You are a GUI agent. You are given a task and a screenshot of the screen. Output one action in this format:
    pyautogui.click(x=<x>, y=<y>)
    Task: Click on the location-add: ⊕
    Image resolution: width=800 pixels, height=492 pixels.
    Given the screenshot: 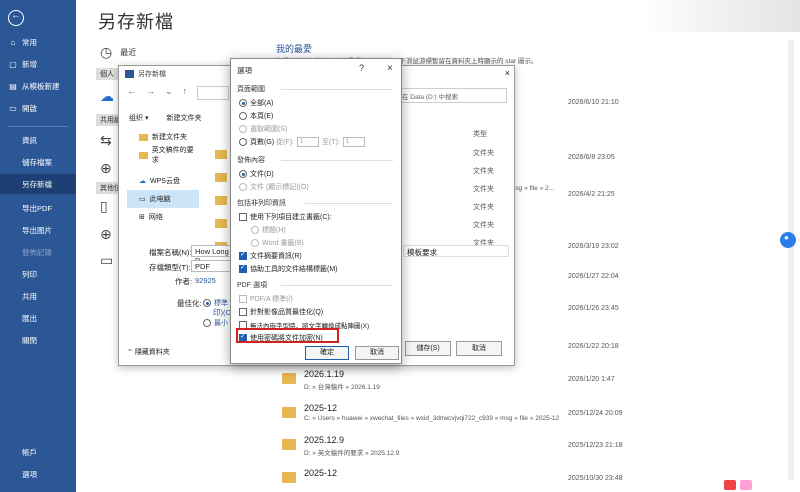 What is the action you would take?
    pyautogui.click(x=110, y=234)
    